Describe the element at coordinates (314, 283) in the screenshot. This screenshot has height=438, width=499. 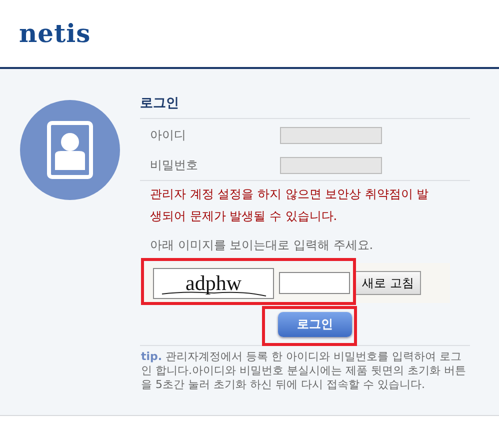
I see `captcha-input-field` at that location.